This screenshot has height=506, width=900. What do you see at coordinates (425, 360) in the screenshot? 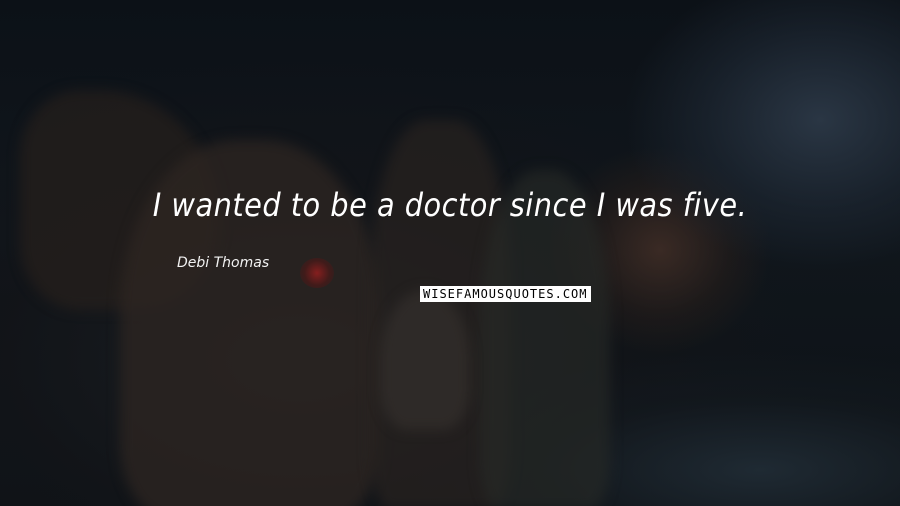
I see `background-figure-small` at bounding box center [425, 360].